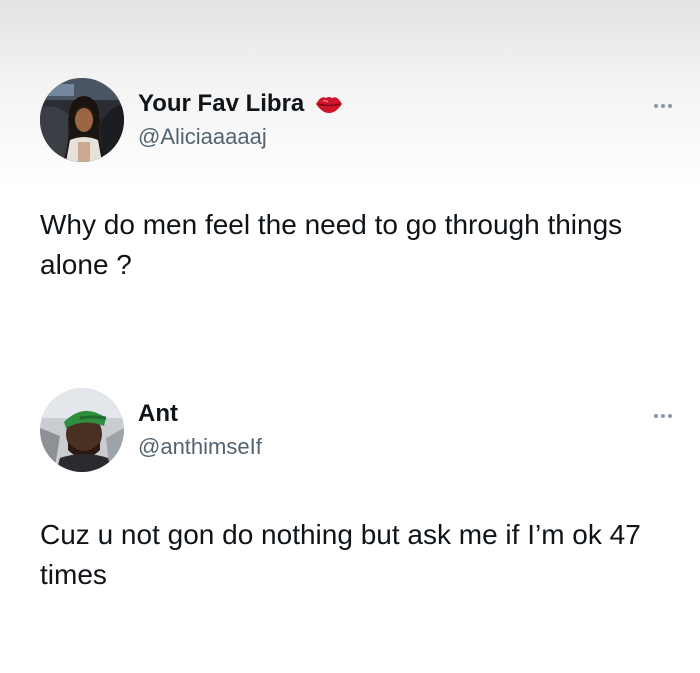 The width and height of the screenshot is (700, 673). I want to click on display-name: Your Fav Libra, so click(241, 104).